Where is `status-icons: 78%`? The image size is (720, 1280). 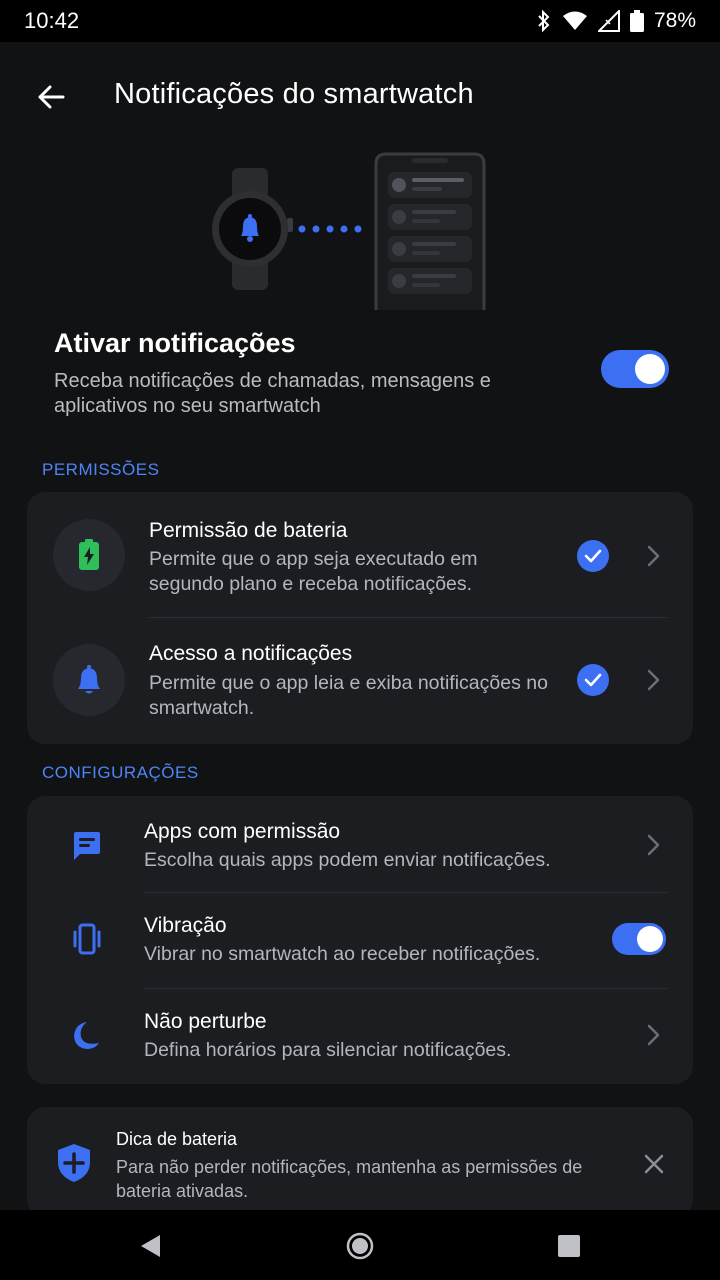 status-icons: 78% is located at coordinates (616, 21).